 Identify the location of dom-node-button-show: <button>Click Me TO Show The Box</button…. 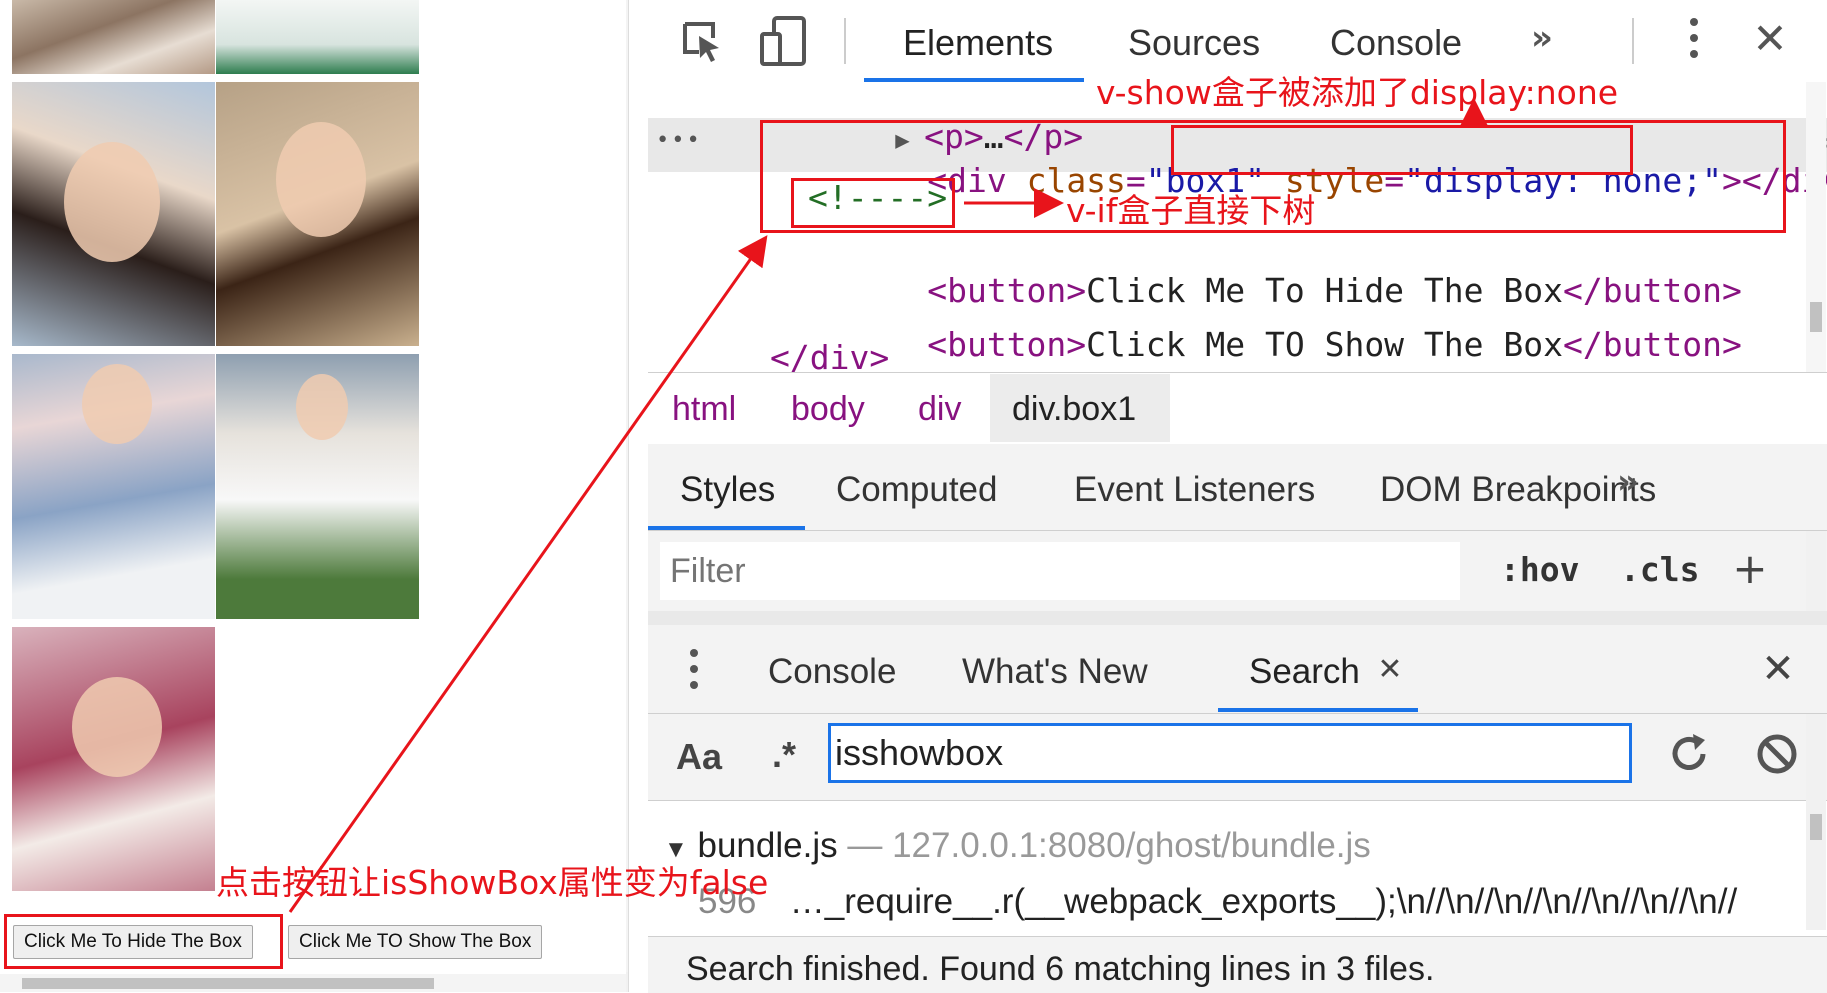
(1275, 329).